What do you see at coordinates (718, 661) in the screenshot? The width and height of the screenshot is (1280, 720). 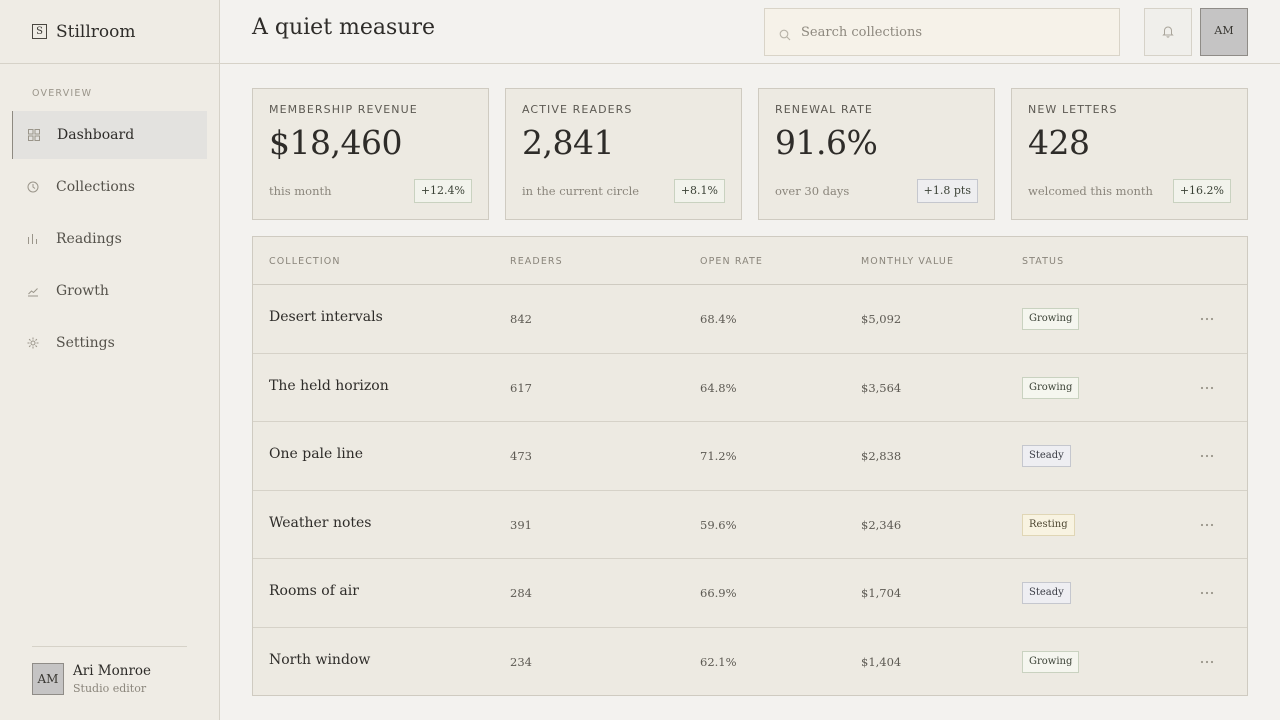 I see `cell-open-rate: 62.1%` at bounding box center [718, 661].